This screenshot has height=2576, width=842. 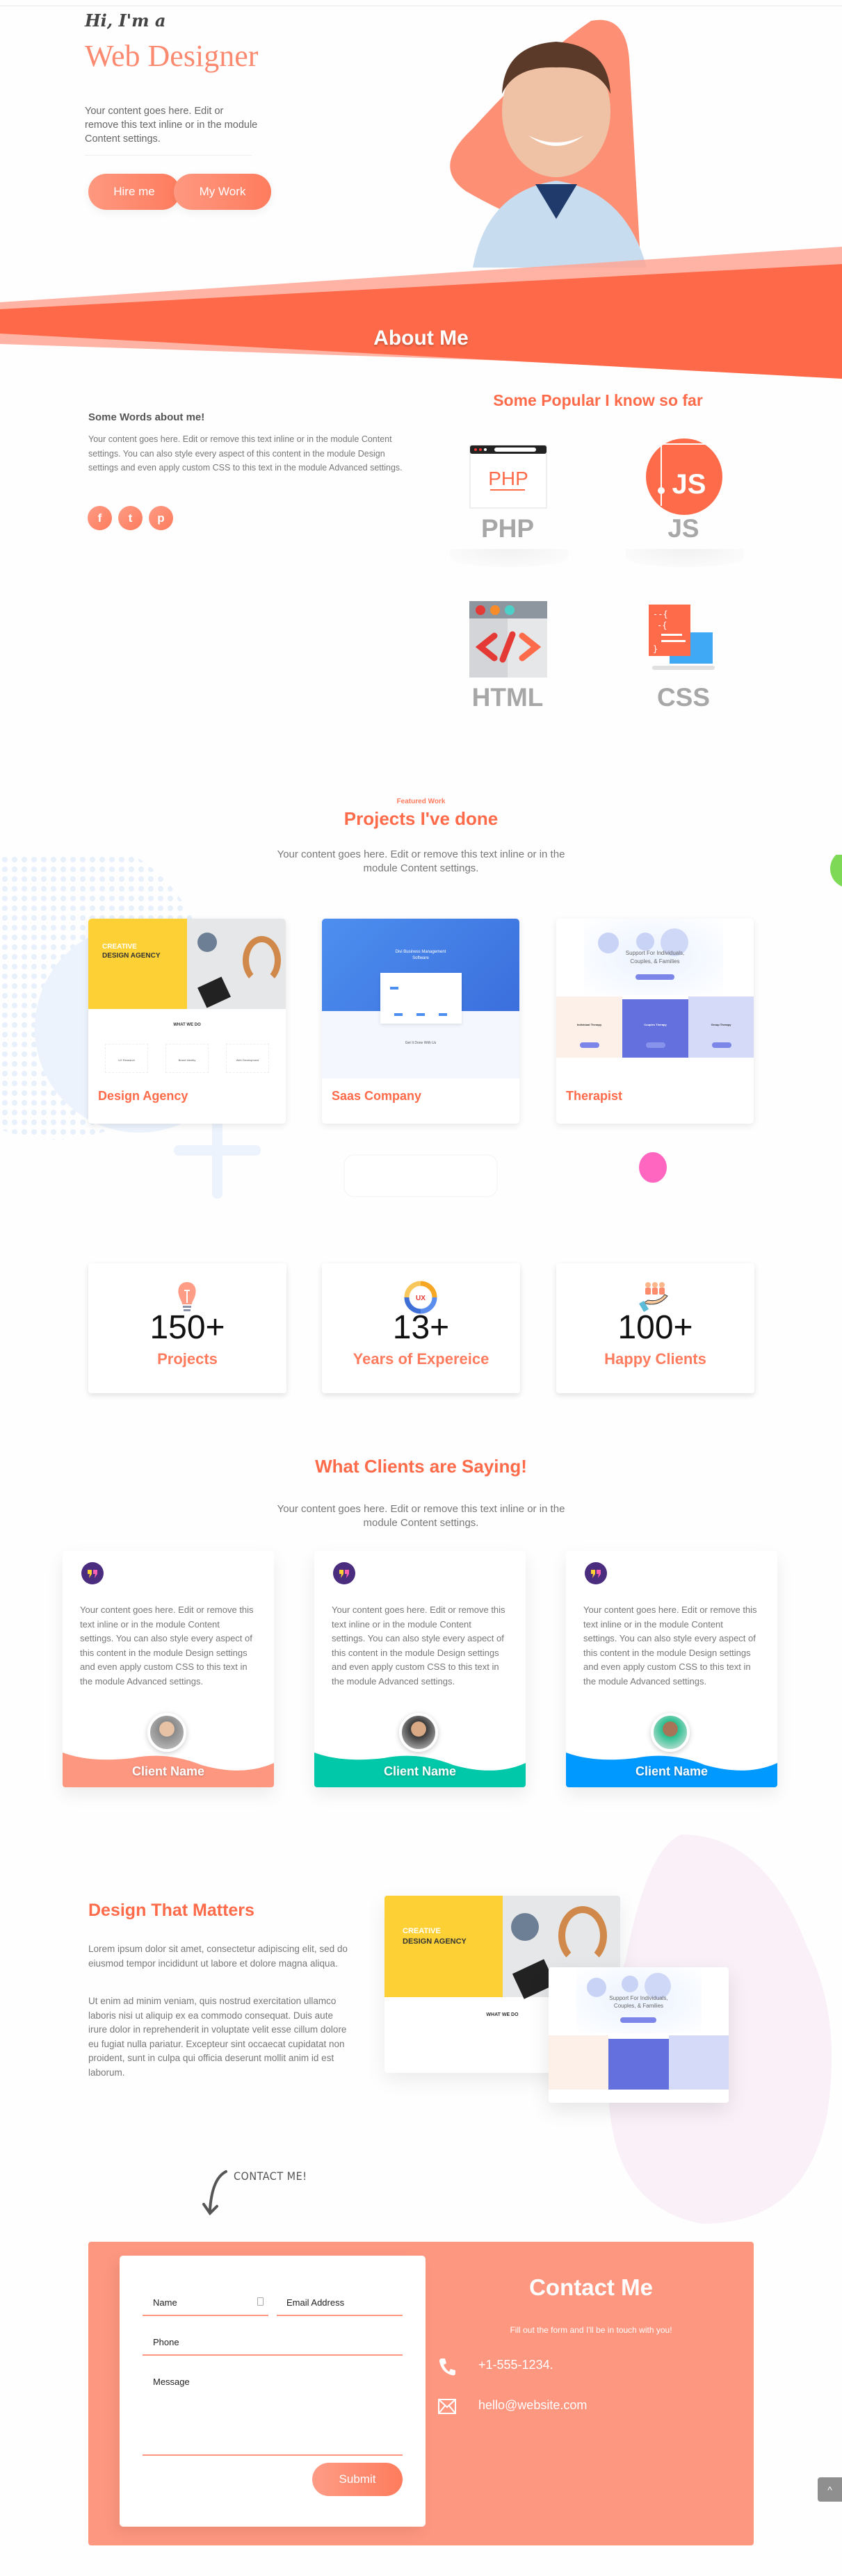 I want to click on email-input: Email Address, so click(x=315, y=2302).